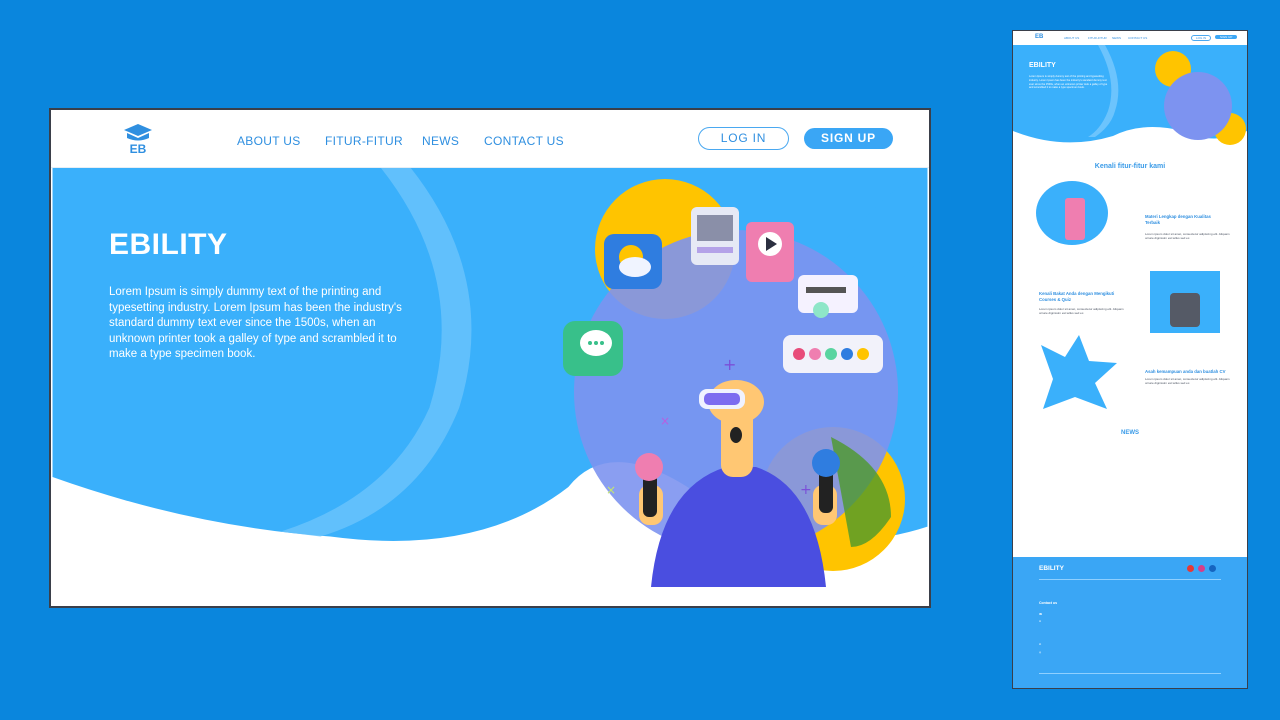  I want to click on preview-footer: EBILITY Contact us ☎ ✉ ☊ ◎, so click(1130, 622).